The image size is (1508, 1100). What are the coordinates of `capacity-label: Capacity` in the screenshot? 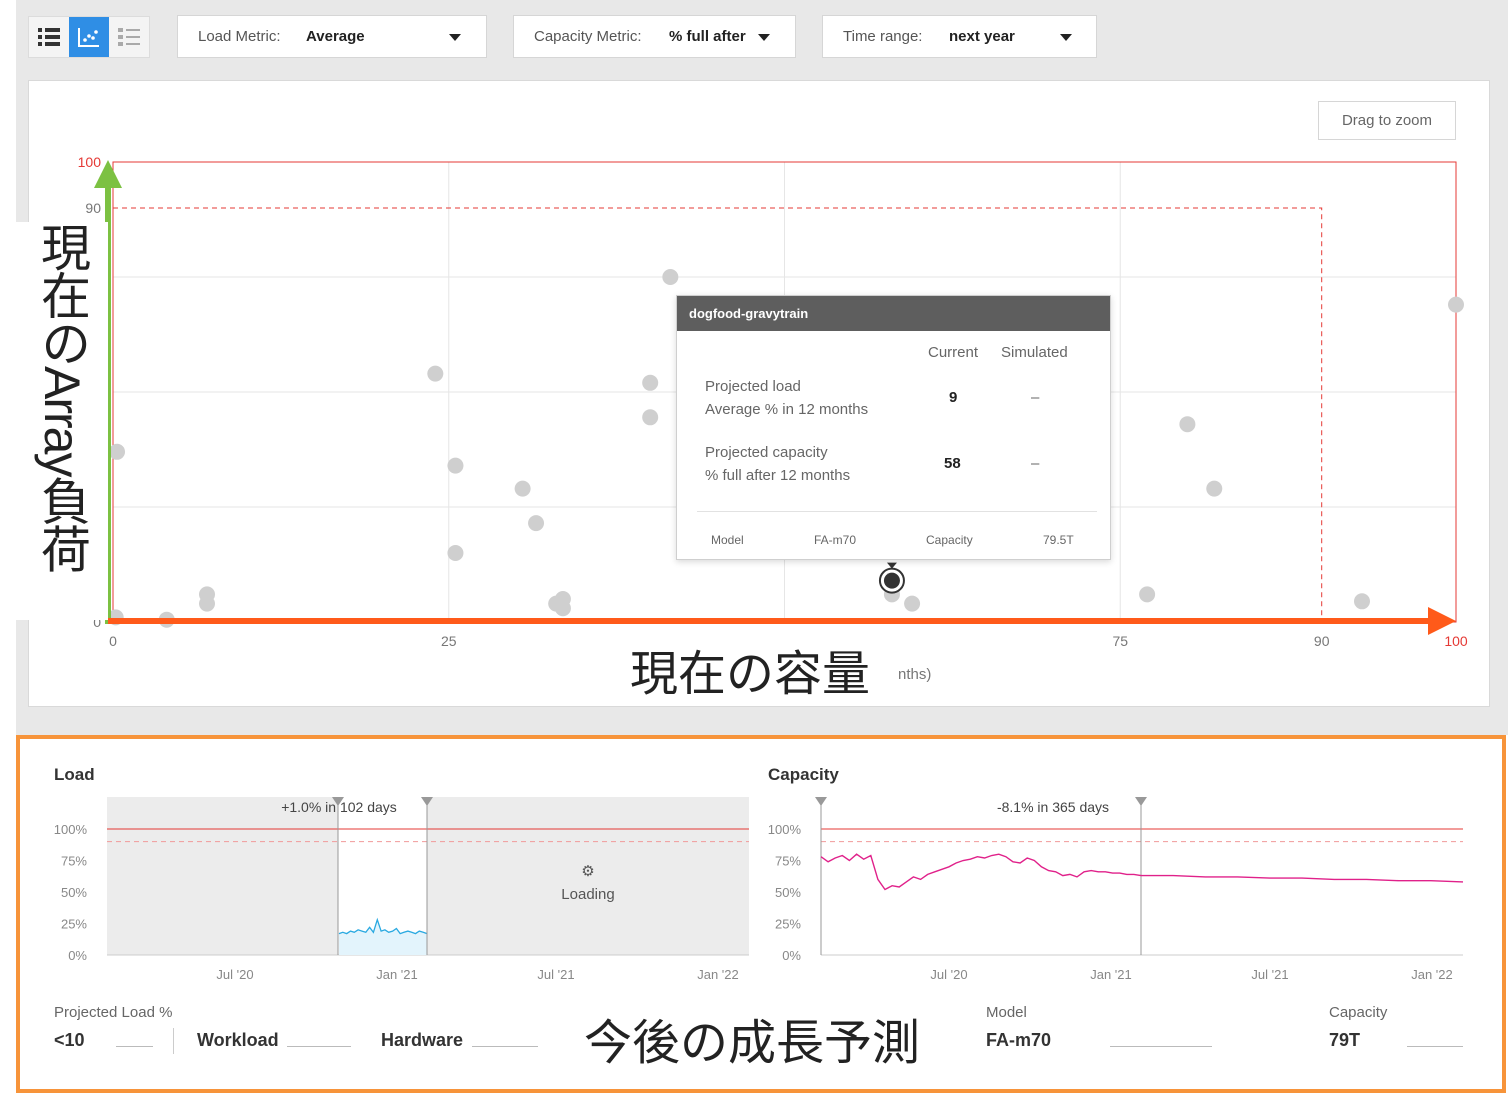 It's located at (1358, 1012).